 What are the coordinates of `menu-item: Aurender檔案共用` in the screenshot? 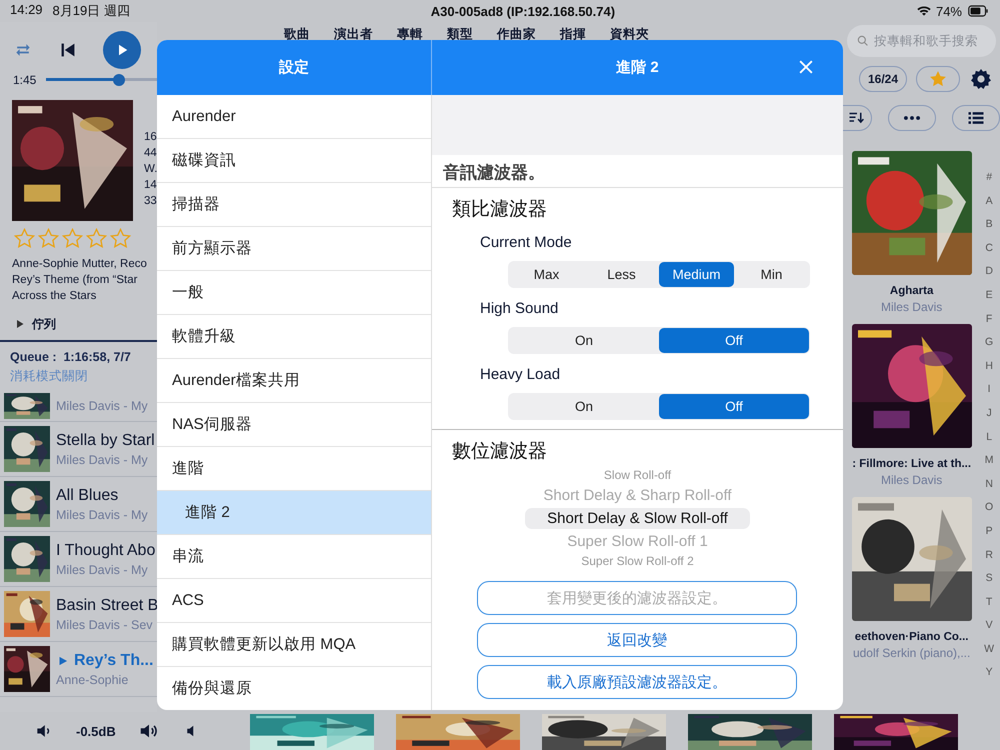 It's located at (294, 381).